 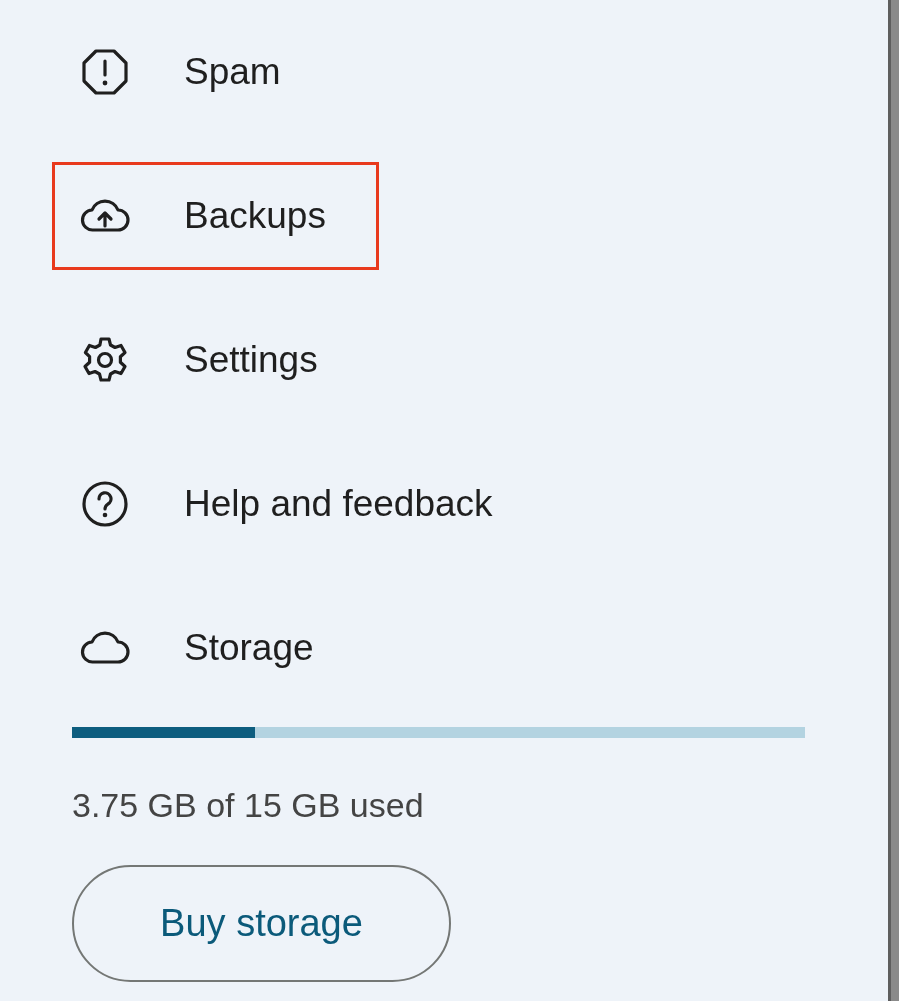 What do you see at coordinates (261, 923) in the screenshot?
I see `buy-storage-button: Buy storage` at bounding box center [261, 923].